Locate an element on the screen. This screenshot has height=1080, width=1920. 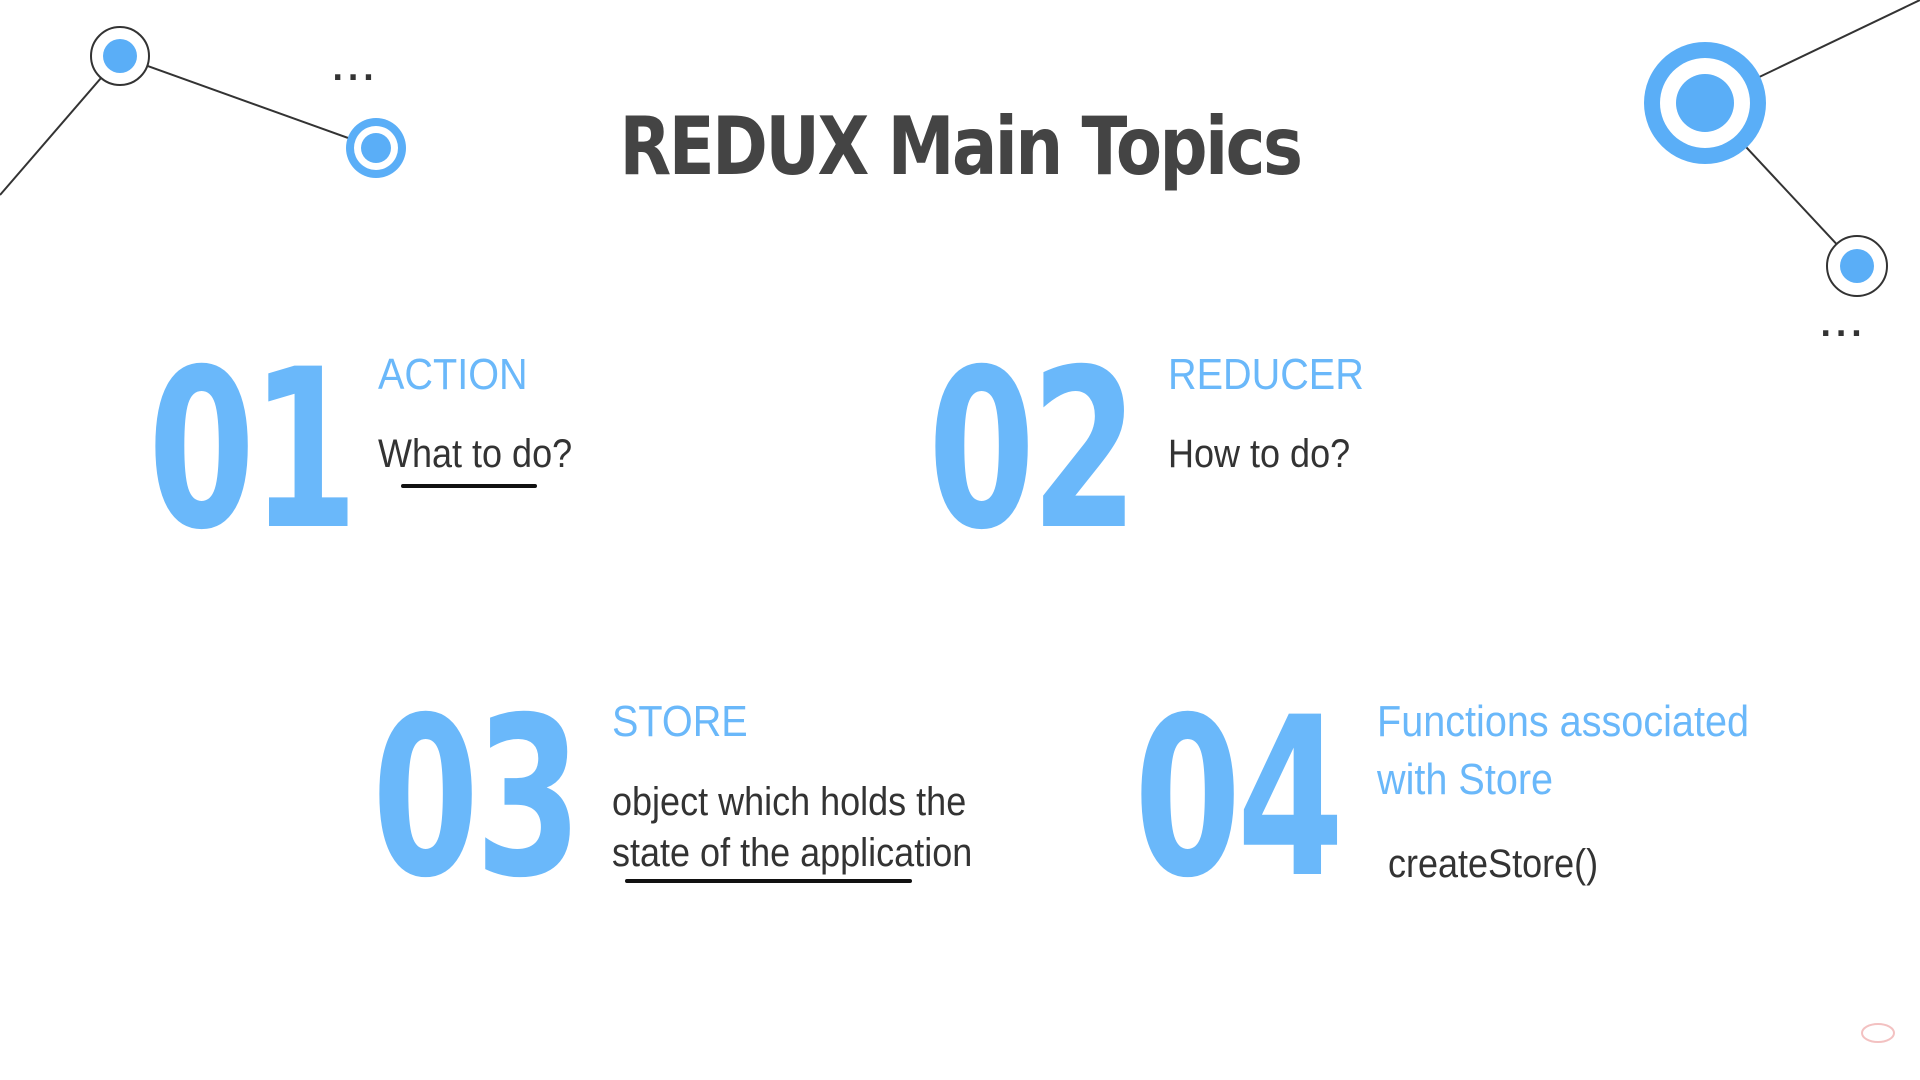
watermark-logo is located at coordinates (1878, 1033).